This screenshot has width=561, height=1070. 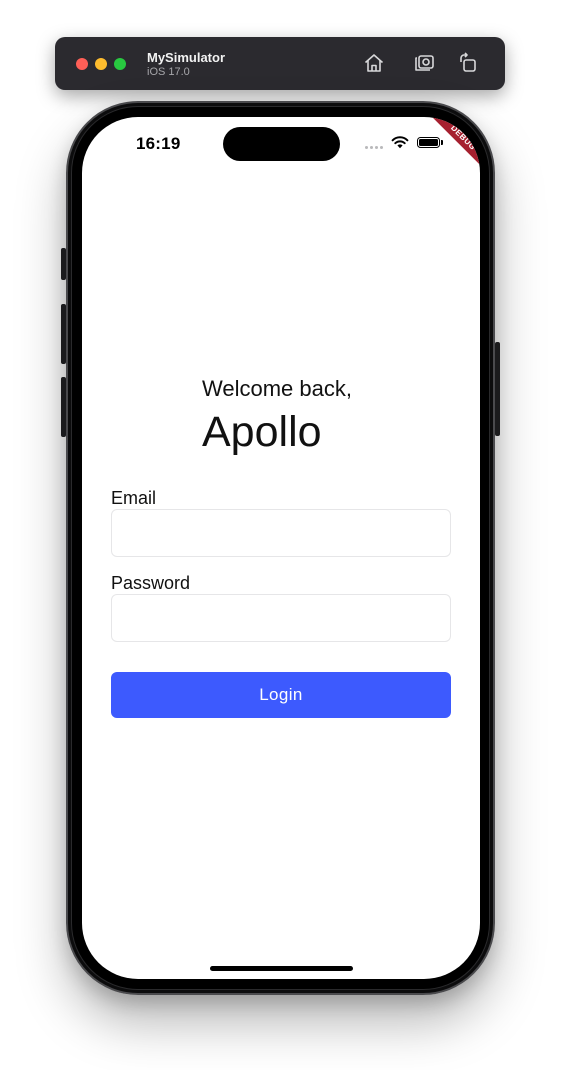 I want to click on signal-dots-icon, so click(x=374, y=147).